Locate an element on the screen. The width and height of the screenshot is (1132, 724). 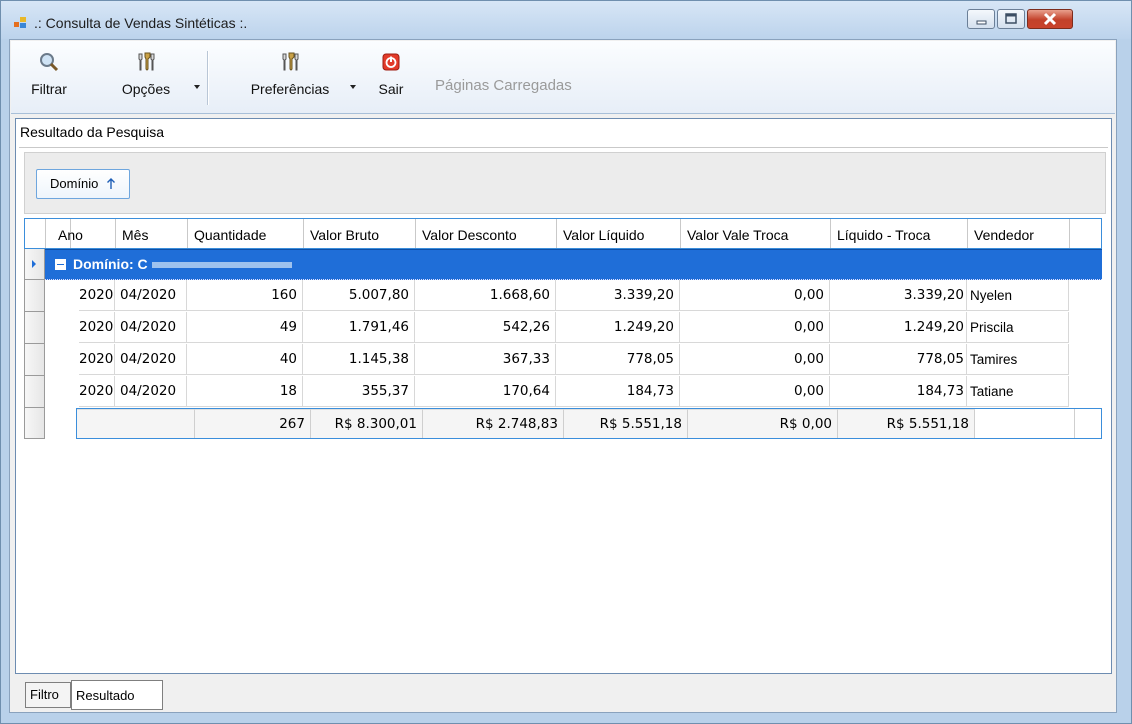
options-dropdown-icon is located at coordinates (197, 87).